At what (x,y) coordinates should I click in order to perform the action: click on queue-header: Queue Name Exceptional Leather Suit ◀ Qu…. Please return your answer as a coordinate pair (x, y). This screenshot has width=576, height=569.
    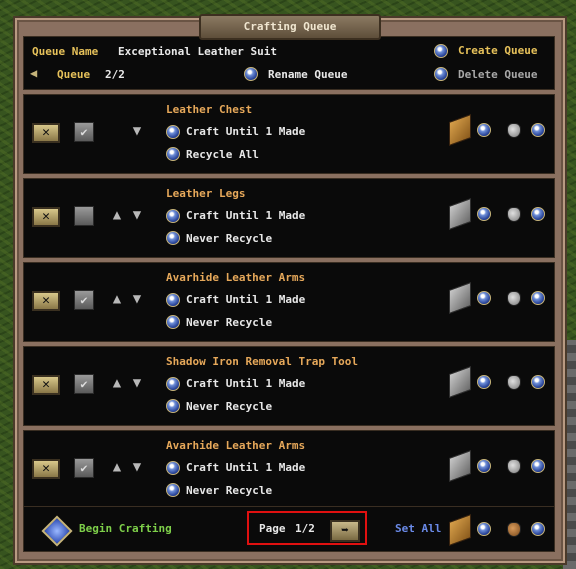
    Looking at the image, I should click on (289, 63).